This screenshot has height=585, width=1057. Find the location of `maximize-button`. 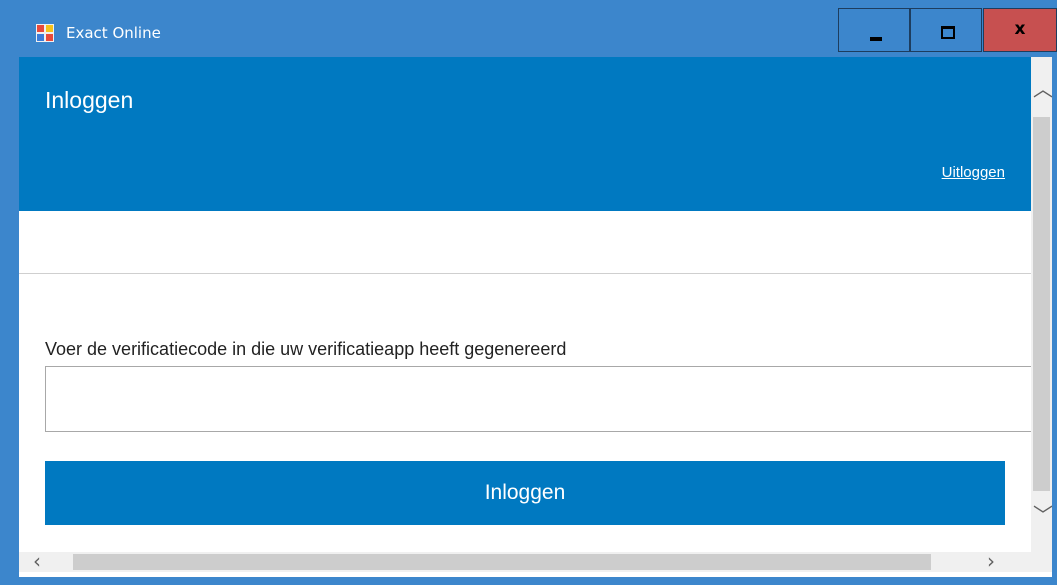

maximize-button is located at coordinates (946, 30).